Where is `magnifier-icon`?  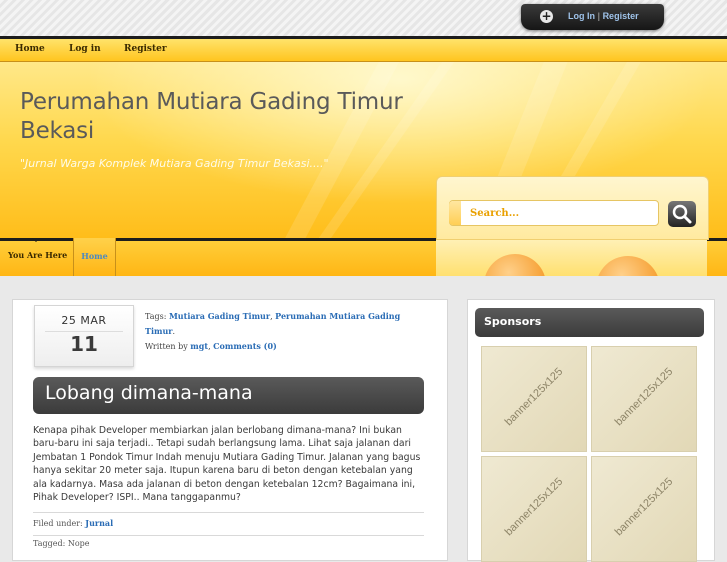
magnifier-icon is located at coordinates (682, 214).